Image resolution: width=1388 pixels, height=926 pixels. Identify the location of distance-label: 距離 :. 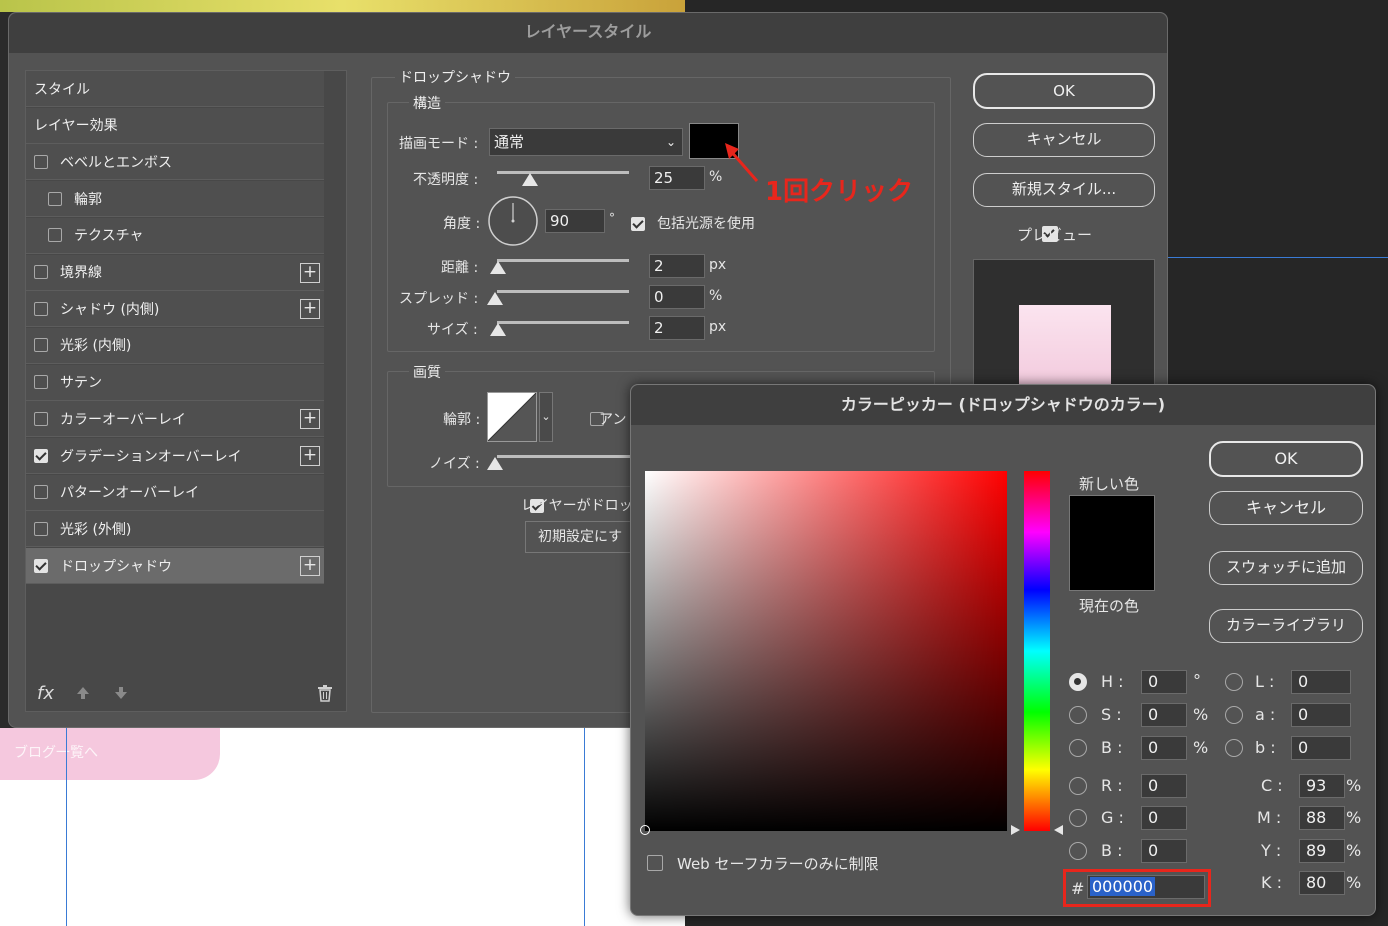
(460, 268).